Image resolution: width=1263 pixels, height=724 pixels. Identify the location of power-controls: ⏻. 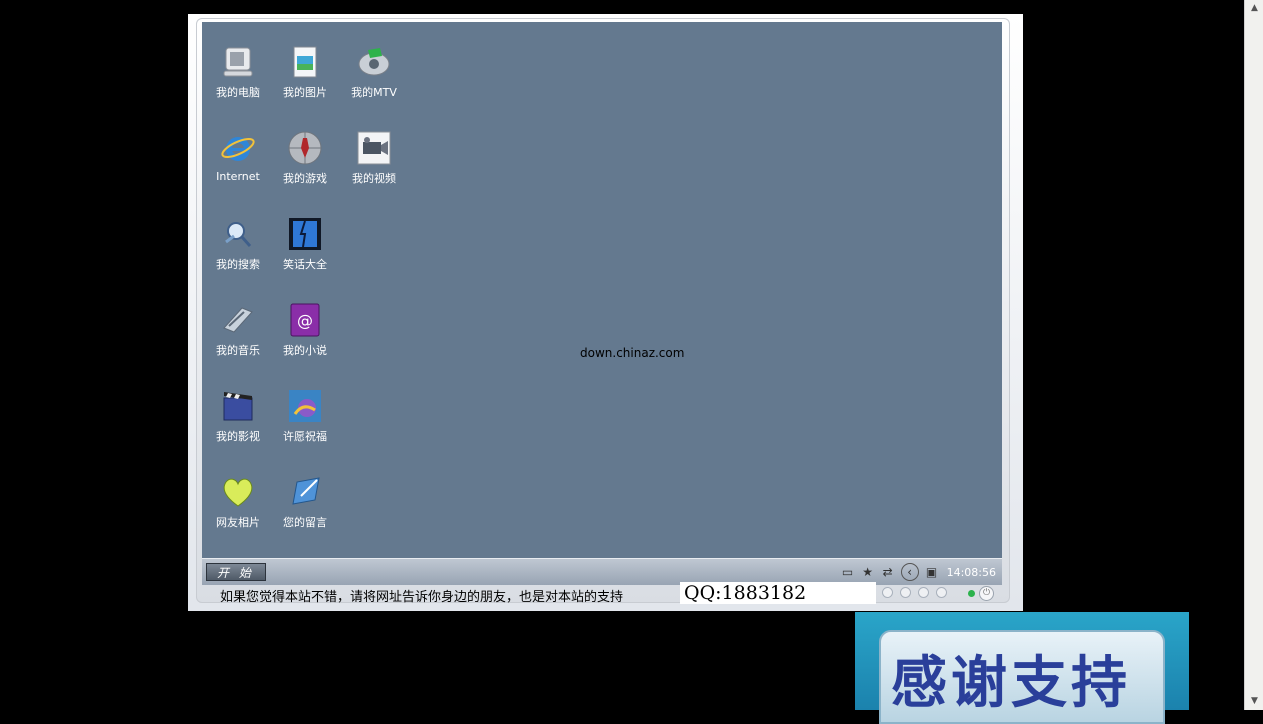
(981, 593).